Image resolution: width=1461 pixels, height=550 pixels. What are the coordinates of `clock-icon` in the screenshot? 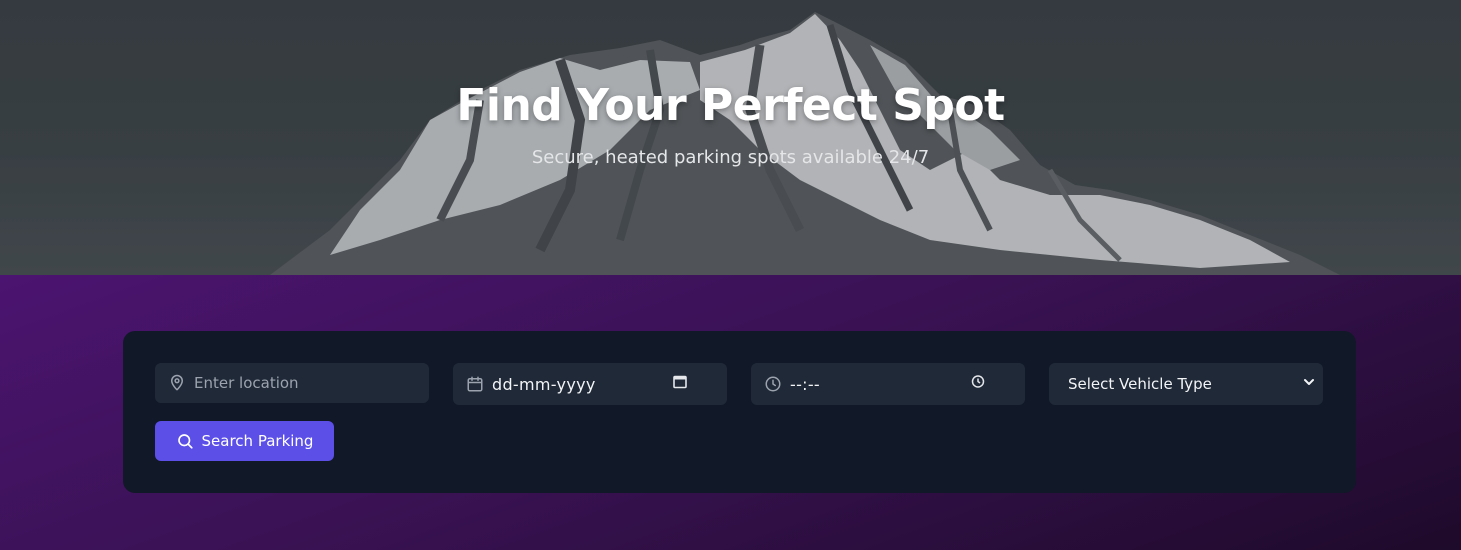 It's located at (773, 384).